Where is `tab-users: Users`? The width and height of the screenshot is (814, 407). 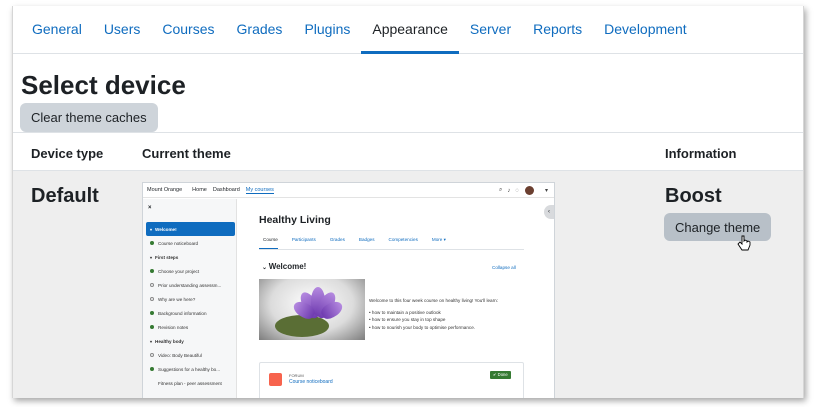 tab-users: Users is located at coordinates (122, 29).